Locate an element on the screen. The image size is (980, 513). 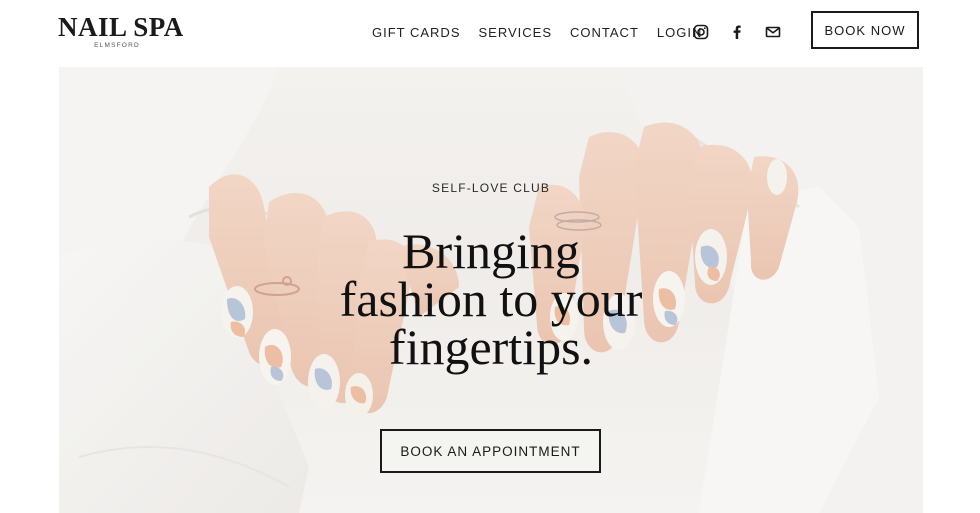
nav-gift-cards: GIFT CARDS is located at coordinates (416, 33).